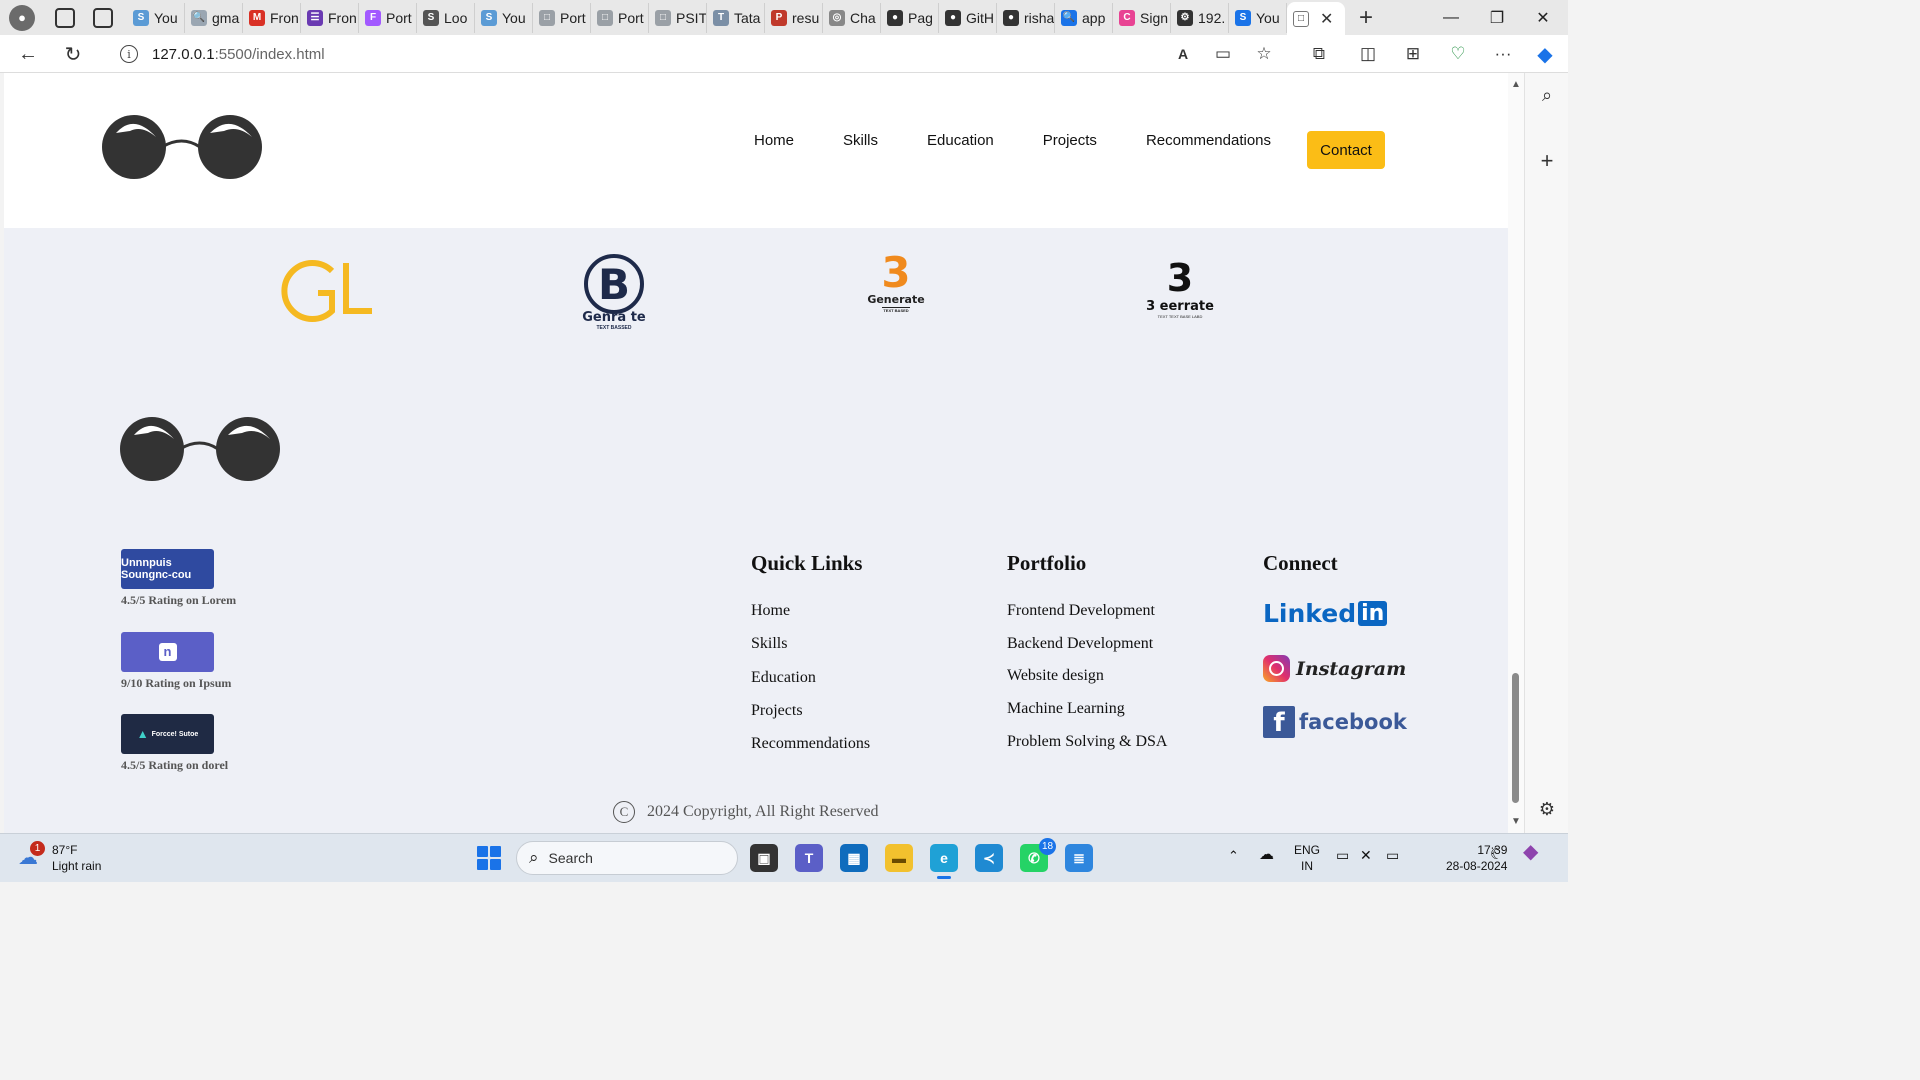 The image size is (1920, 1080). What do you see at coordinates (810, 651) in the screenshot?
I see `footer-link-skills: Skills` at bounding box center [810, 651].